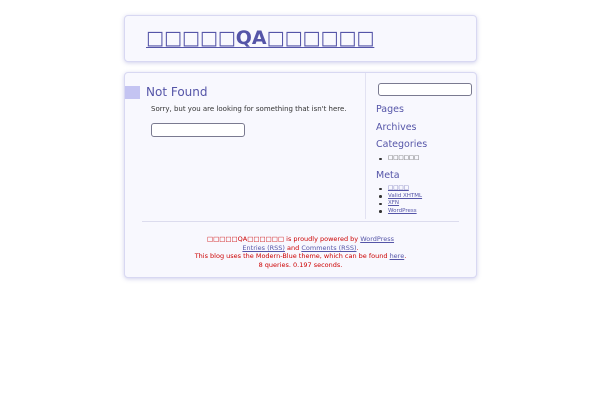  What do you see at coordinates (402, 211) in the screenshot?
I see `meta-link-wordpress: WordPress` at bounding box center [402, 211].